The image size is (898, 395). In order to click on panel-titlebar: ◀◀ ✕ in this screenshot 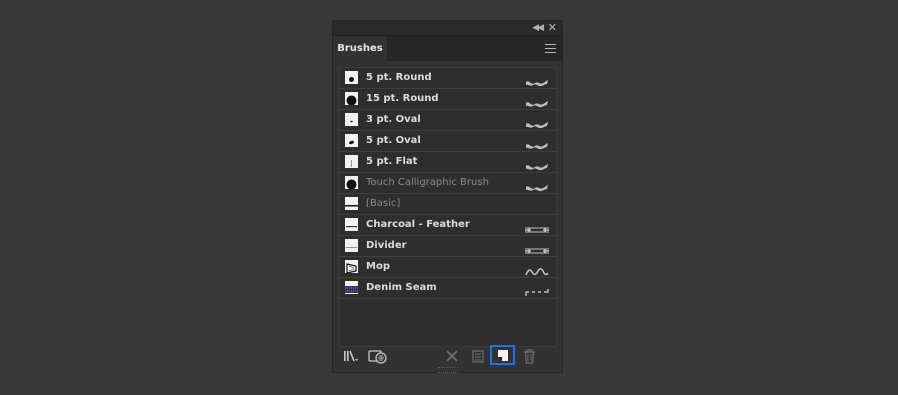, I will do `click(447, 28)`.